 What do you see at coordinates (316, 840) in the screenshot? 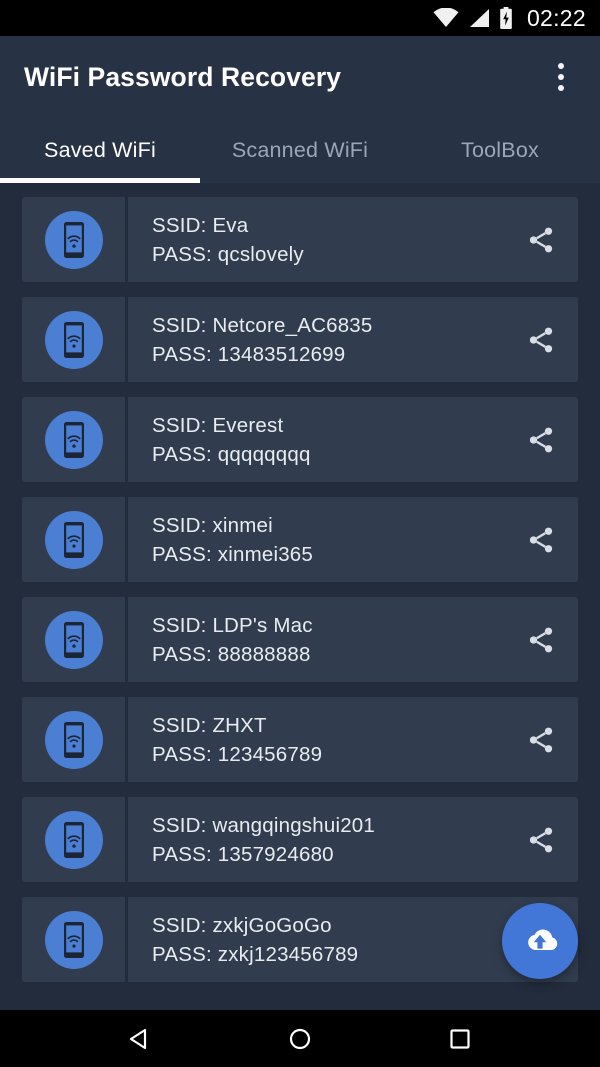
I see `list-item-text: SSID: wangqingshui201 PASS: 1357924680` at bounding box center [316, 840].